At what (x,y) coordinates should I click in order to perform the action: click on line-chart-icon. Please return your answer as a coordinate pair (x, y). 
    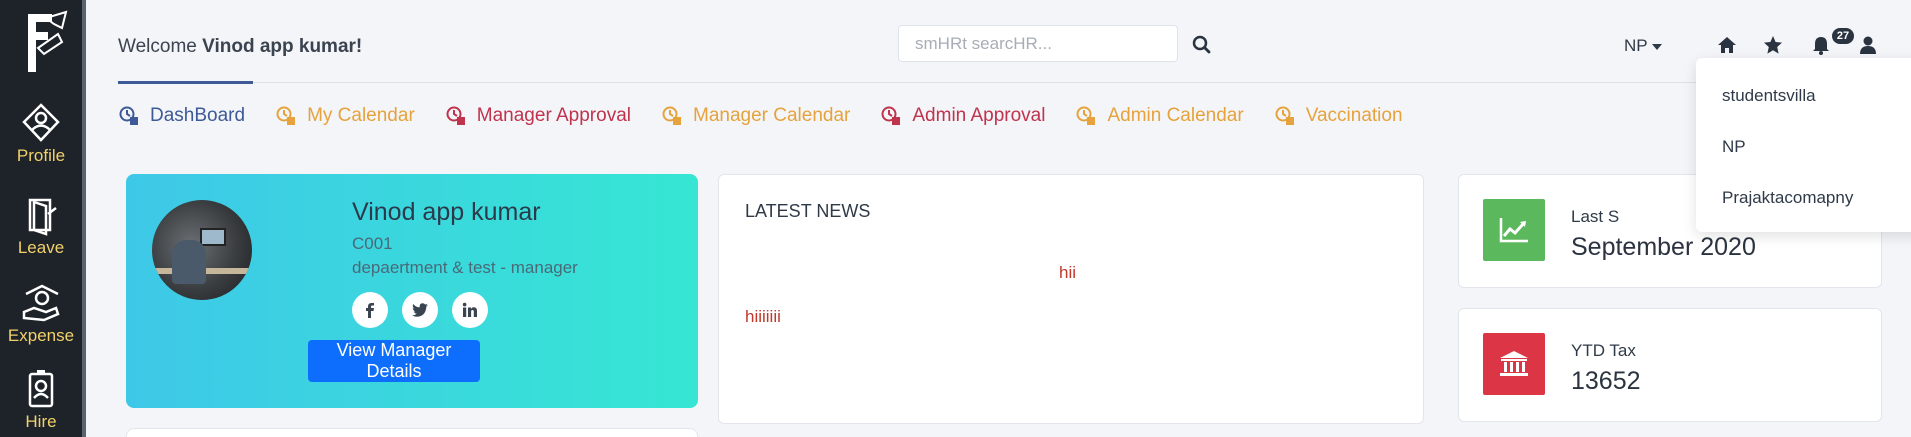
    Looking at the image, I should click on (1513, 230).